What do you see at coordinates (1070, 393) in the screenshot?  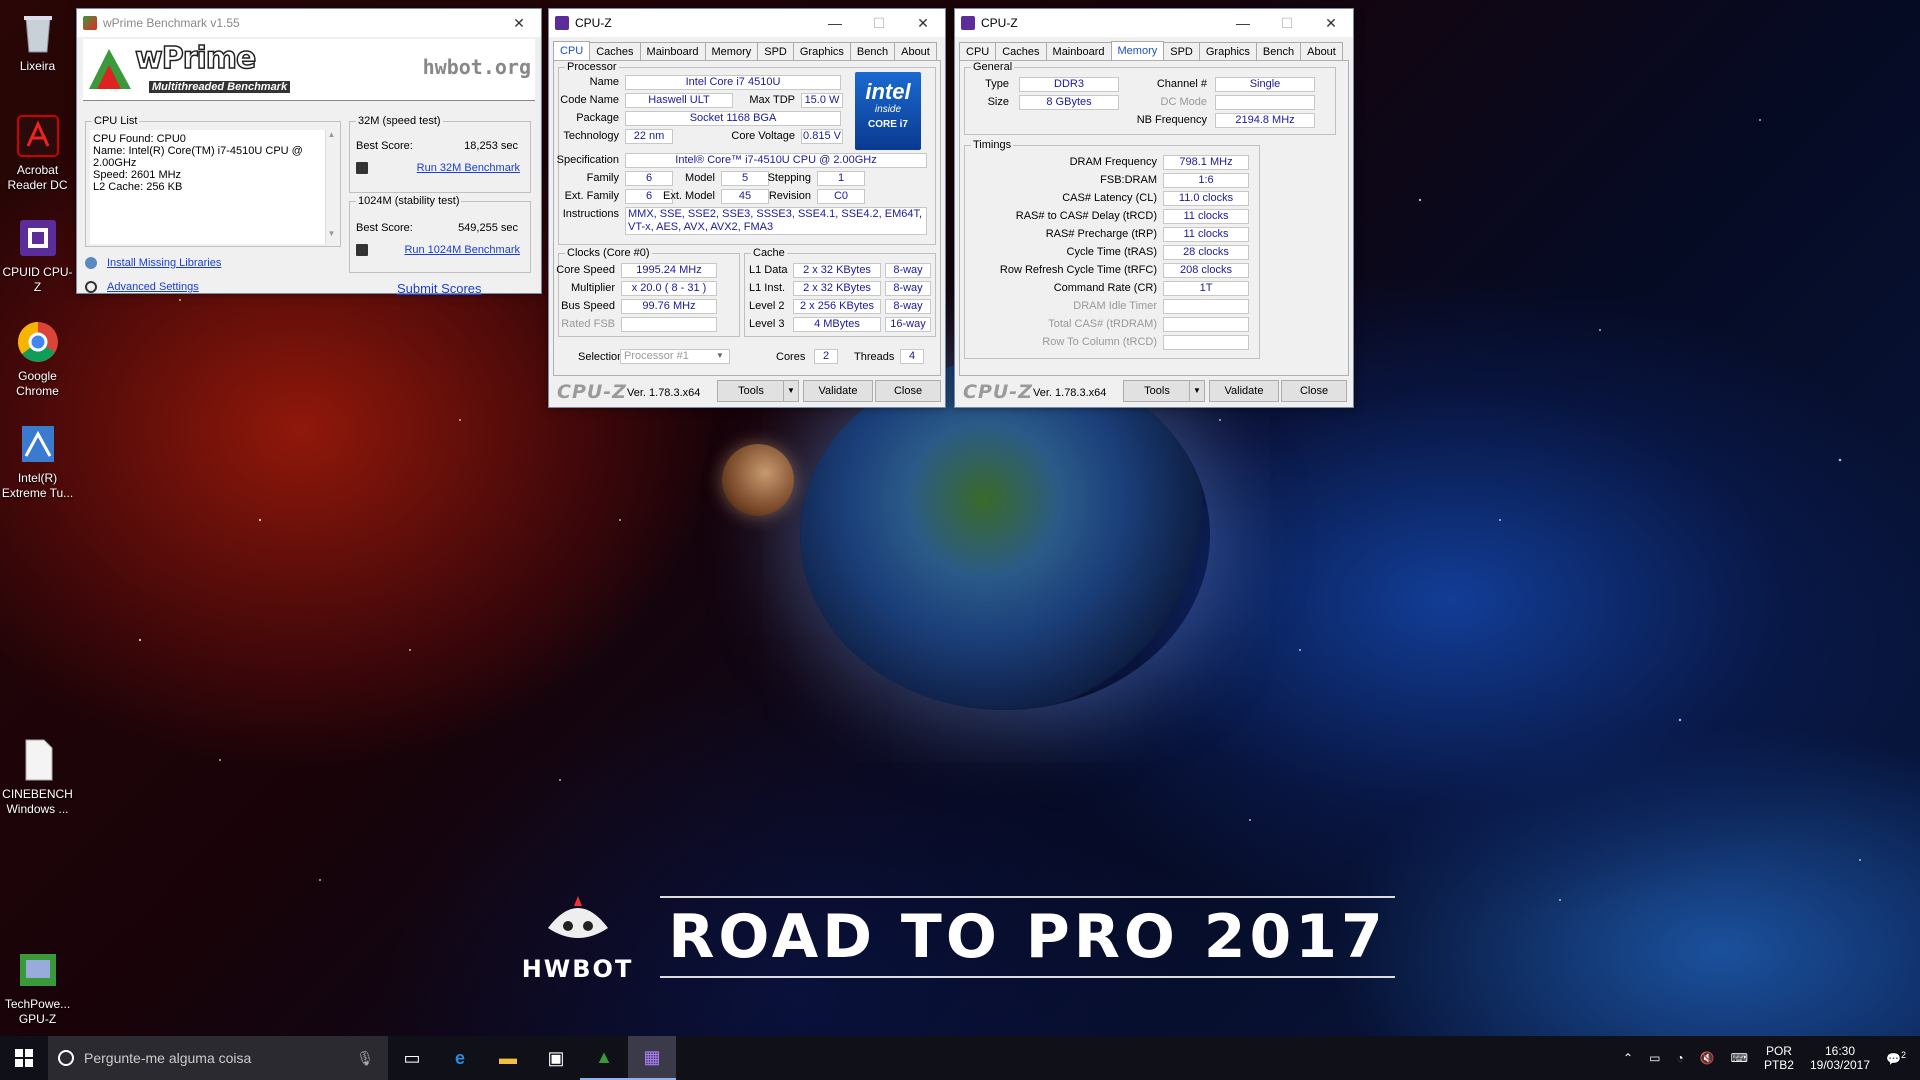 I see `cpuz-version: Ver. 1.78.3.x64` at bounding box center [1070, 393].